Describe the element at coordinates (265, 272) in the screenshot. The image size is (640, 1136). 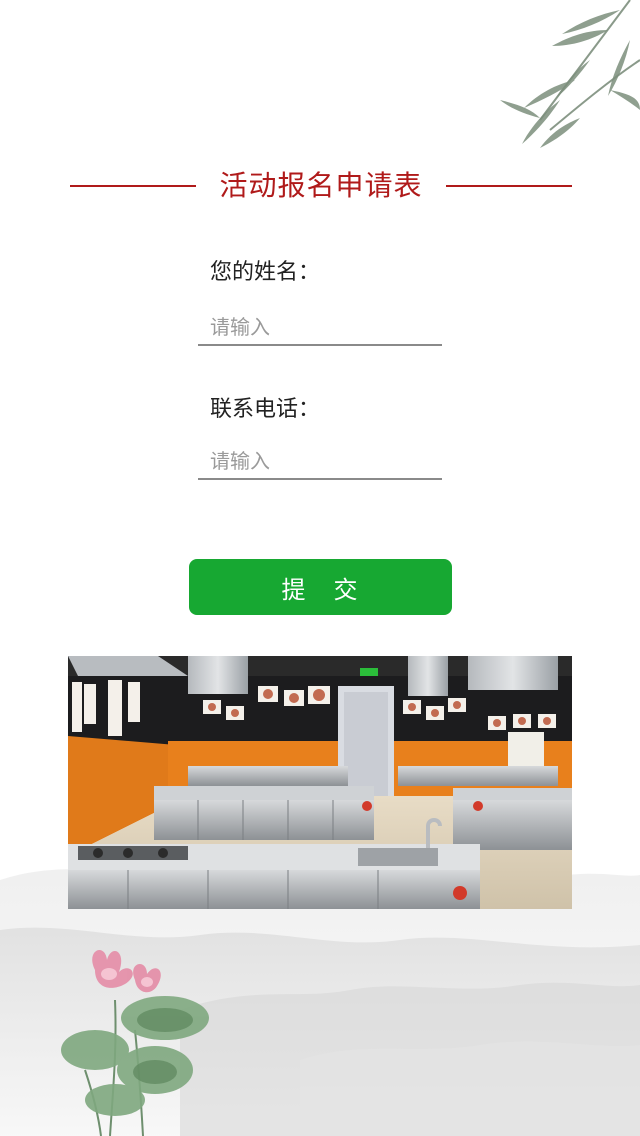
I see `name-label: 您的姓名：` at that location.